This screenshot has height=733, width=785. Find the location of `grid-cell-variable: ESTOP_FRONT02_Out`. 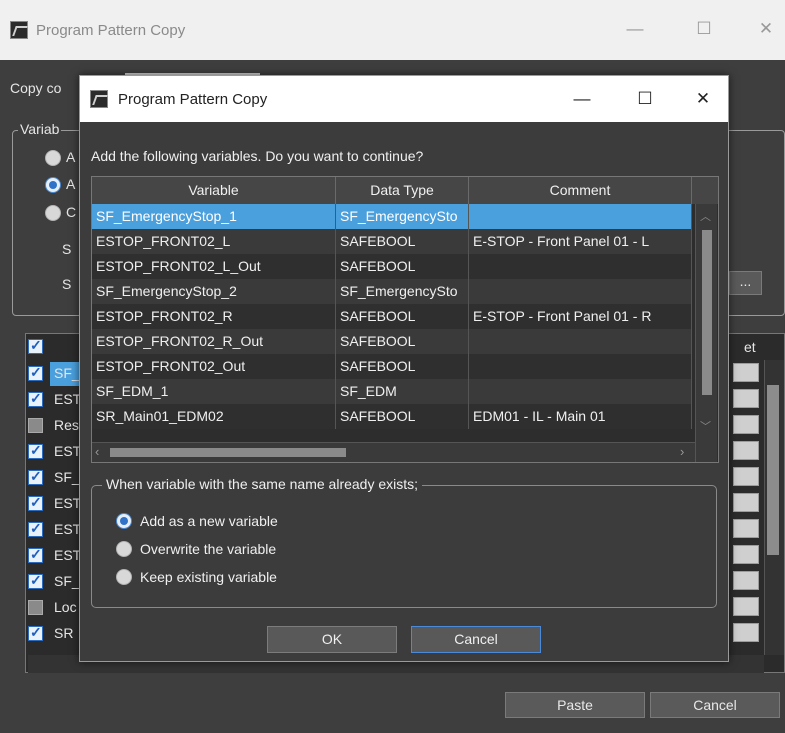

grid-cell-variable: ESTOP_FRONT02_Out is located at coordinates (214, 366).